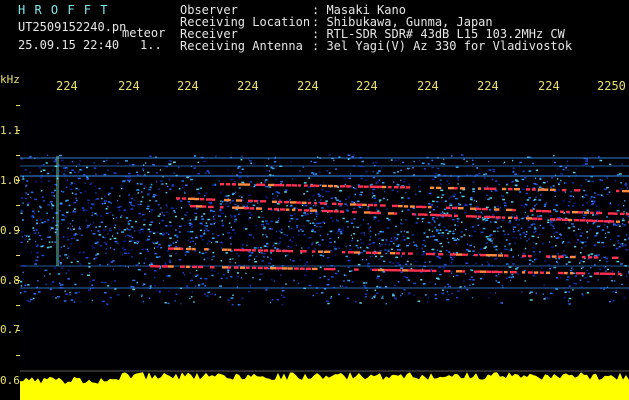 This screenshot has width=629, height=400. I want to click on time-tick: 2250, so click(611, 86).